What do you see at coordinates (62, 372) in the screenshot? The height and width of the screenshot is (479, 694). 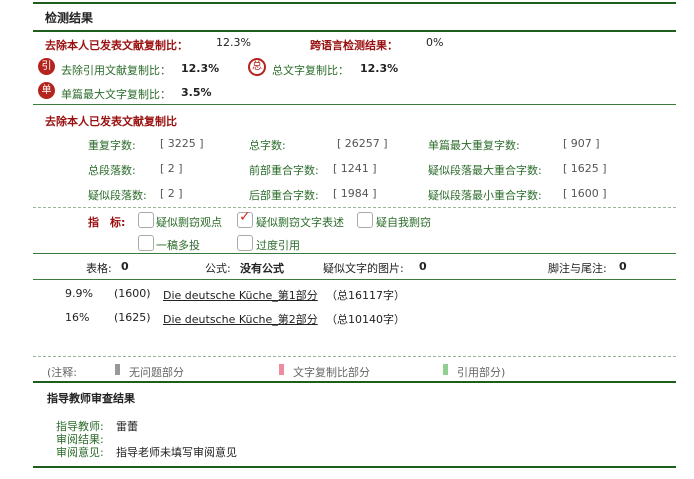 I see `legend-note: (注释:` at bounding box center [62, 372].